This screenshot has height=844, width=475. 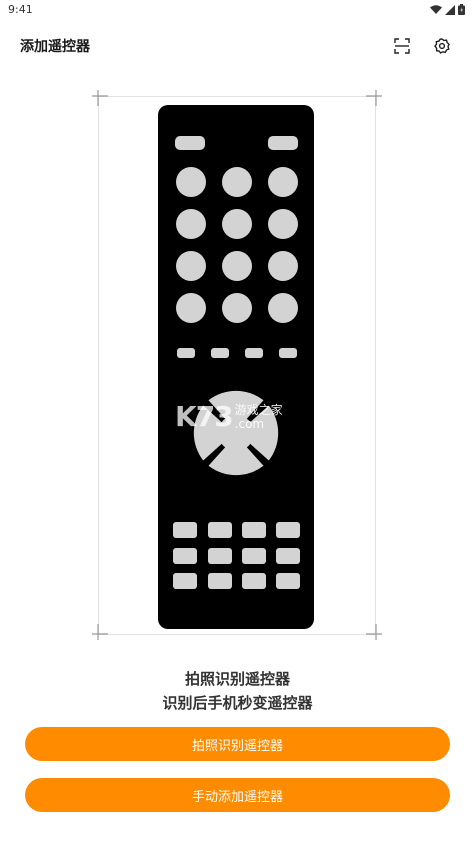 I want to click on watermark: K73 游戏之家 .com, so click(x=229, y=416).